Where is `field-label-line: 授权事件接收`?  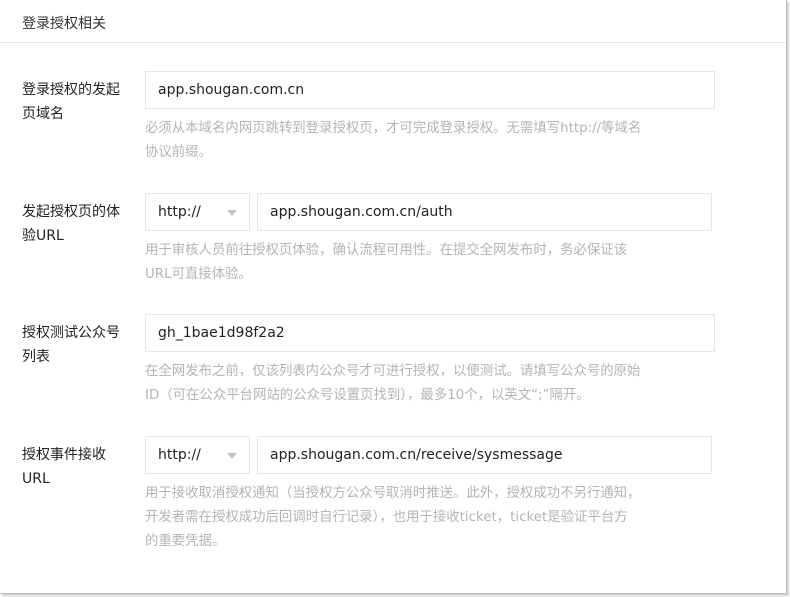
field-label-line: 授权事件接收 is located at coordinates (64, 455).